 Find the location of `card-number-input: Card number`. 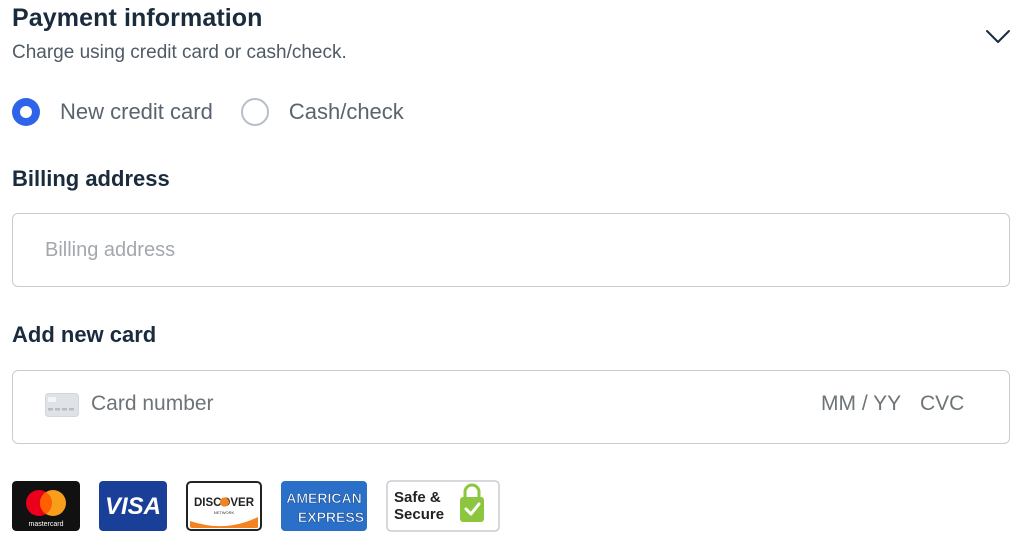

card-number-input: Card number is located at coordinates (152, 404).